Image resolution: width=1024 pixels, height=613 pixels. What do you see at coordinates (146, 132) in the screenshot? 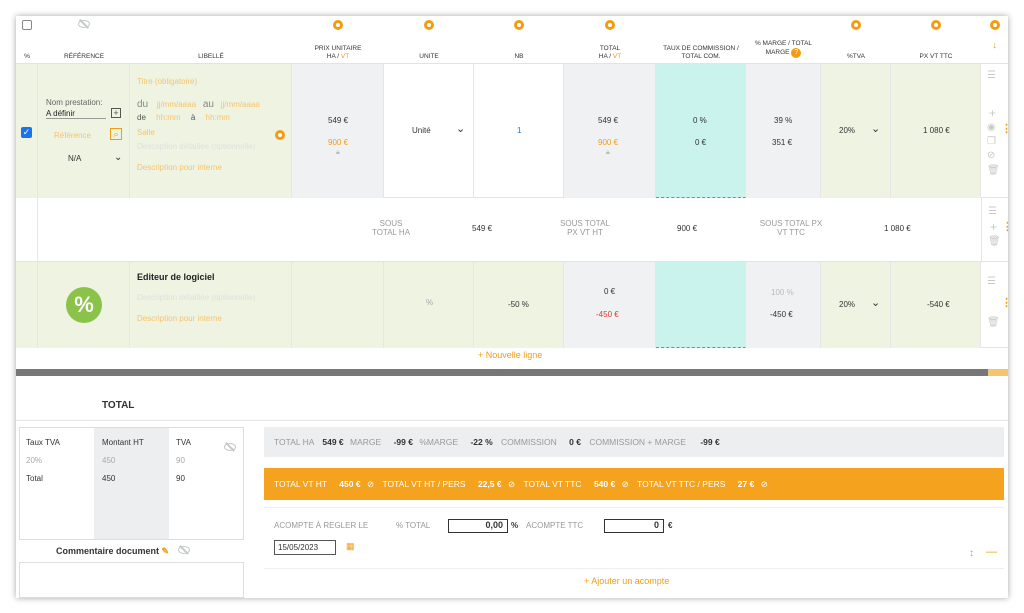
I see `salle-input: Salle` at bounding box center [146, 132].